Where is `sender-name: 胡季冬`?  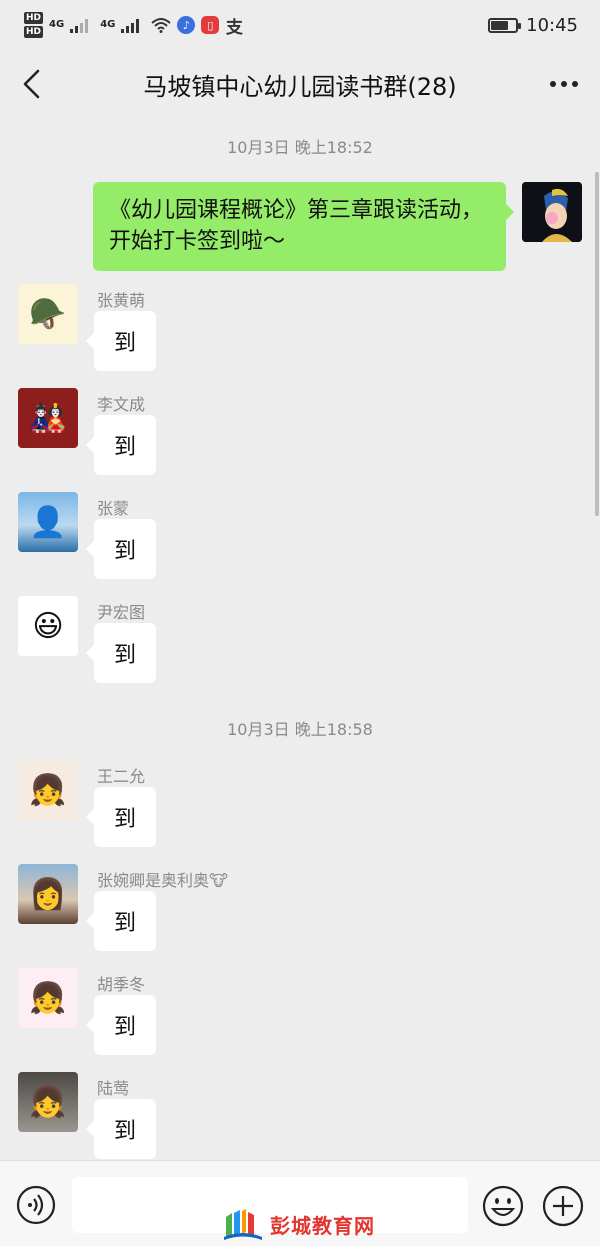
sender-name: 胡季冬 is located at coordinates (121, 984).